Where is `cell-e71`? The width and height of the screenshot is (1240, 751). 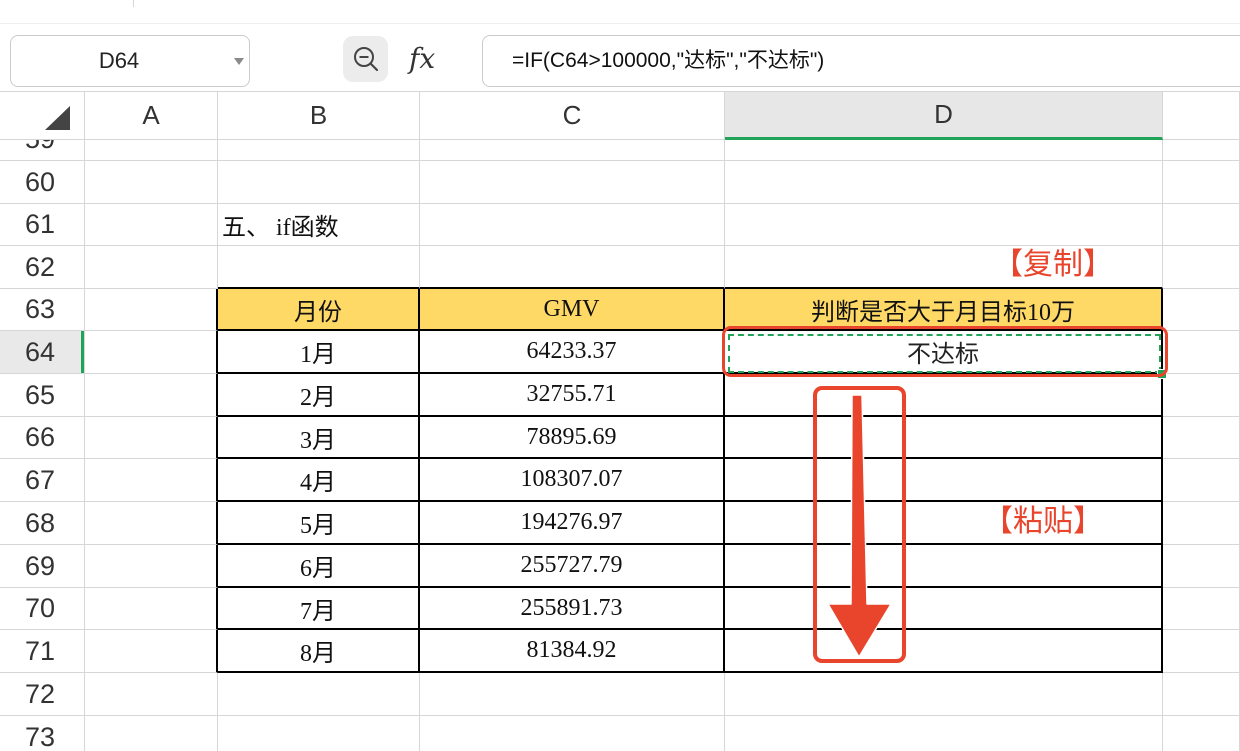 cell-e71 is located at coordinates (1201, 651).